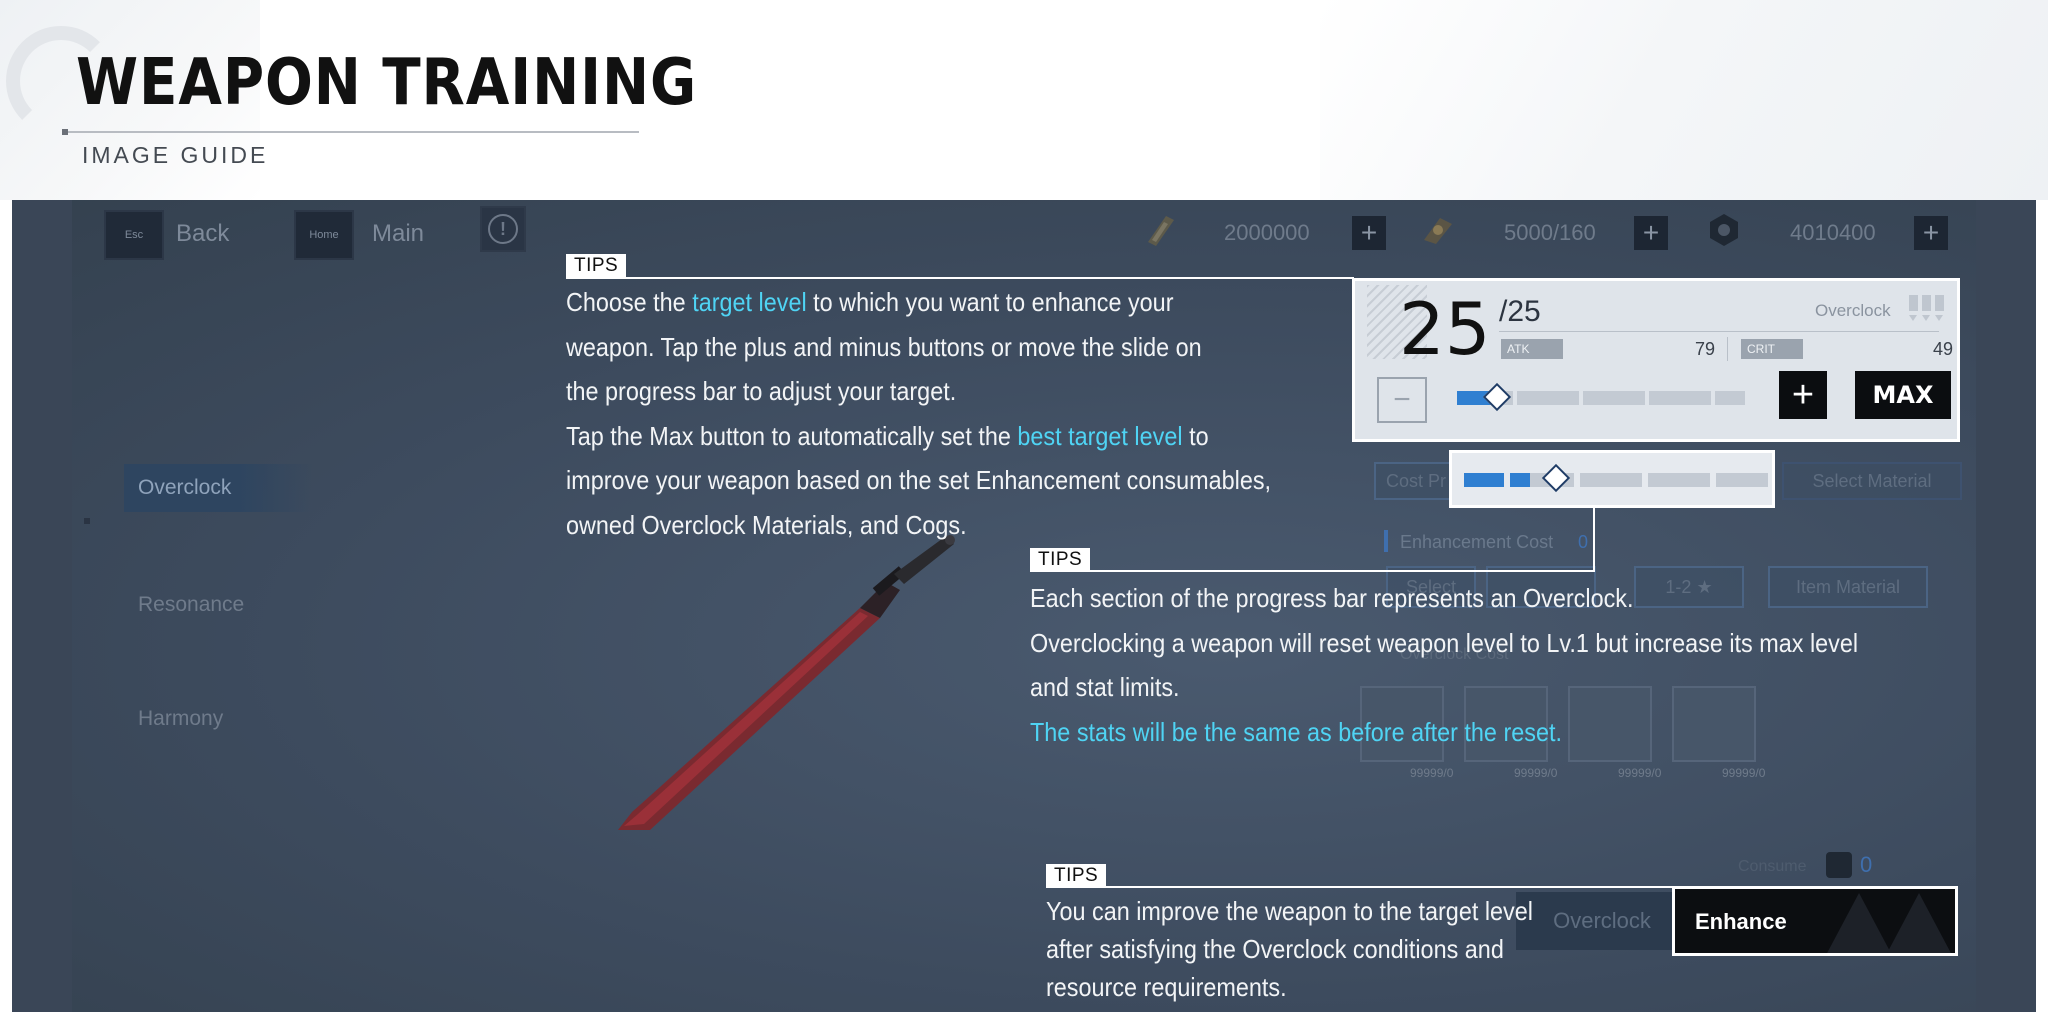 This screenshot has height=1024, width=2048. Describe the element at coordinates (1583, 542) in the screenshot. I see `enhancement-cost-value: 0` at that location.